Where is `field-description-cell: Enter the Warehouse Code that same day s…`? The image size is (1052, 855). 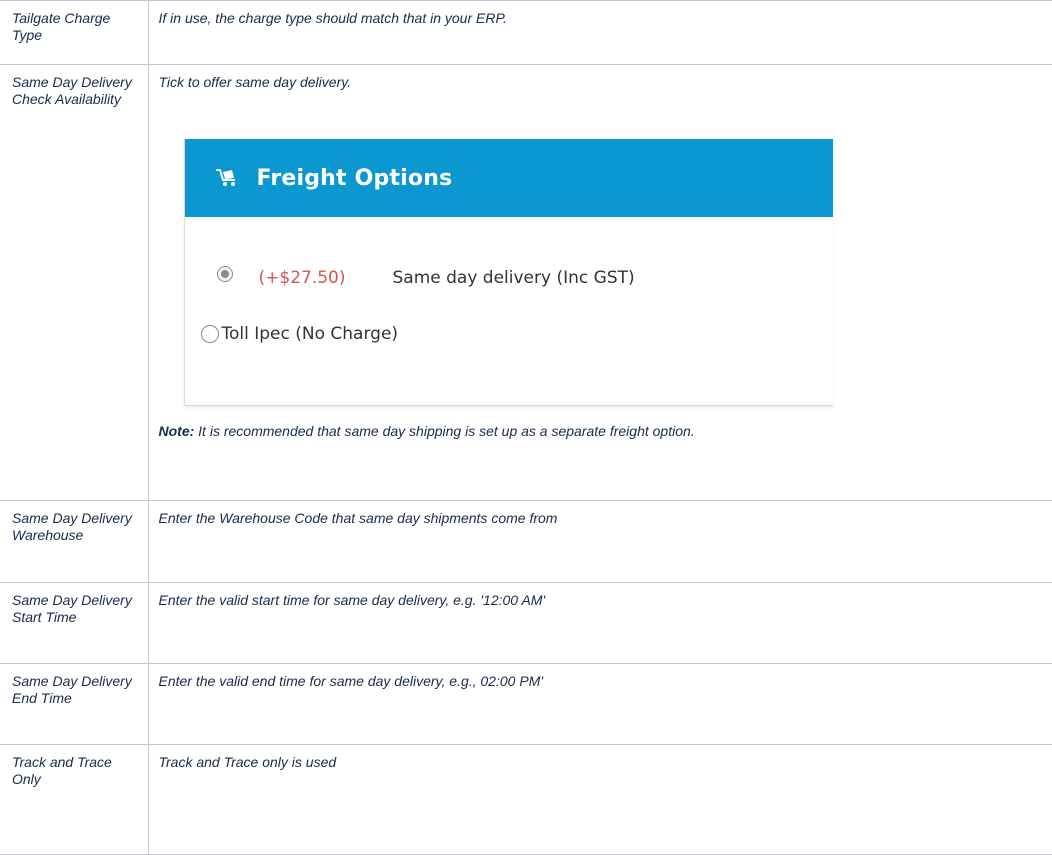 field-description-cell: Enter the Warehouse Code that same day s… is located at coordinates (599, 541).